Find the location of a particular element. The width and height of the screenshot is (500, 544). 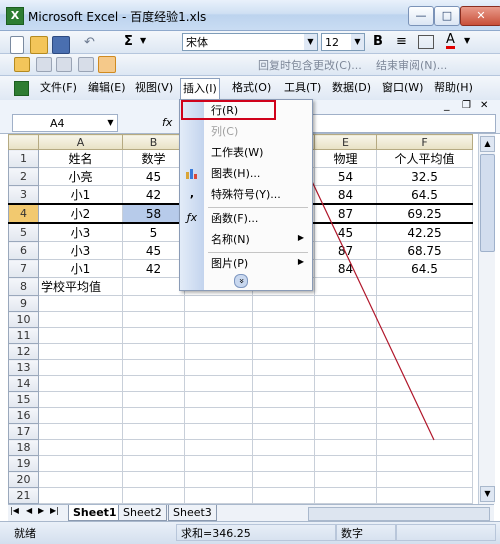

function-icon: ƒx is located at coordinates (192, 217).